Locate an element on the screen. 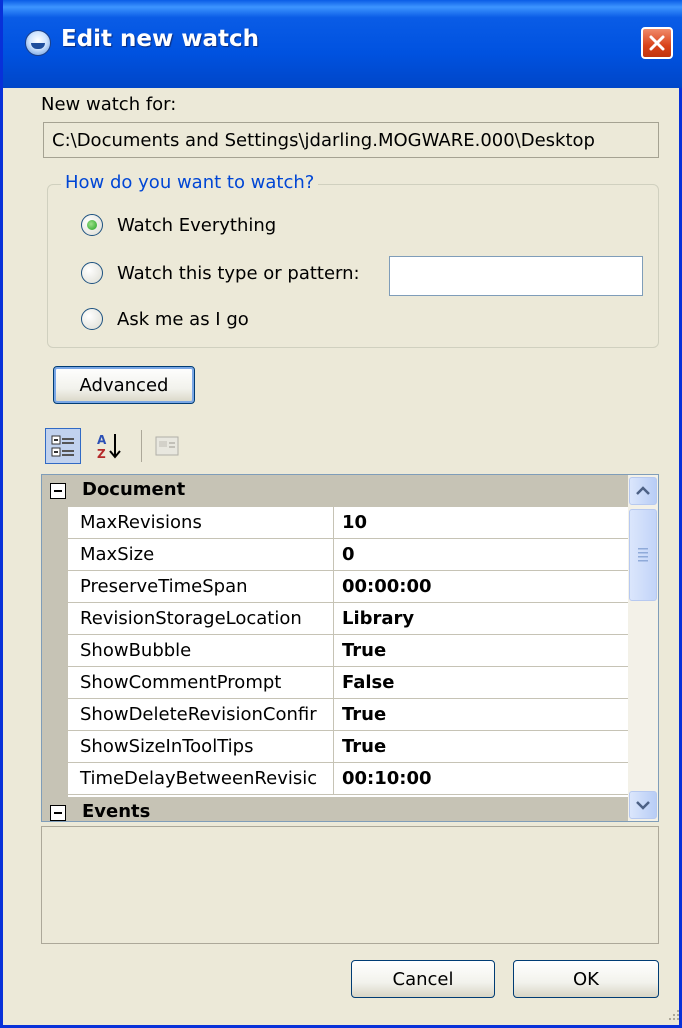  watch-pattern-option: Watch this type or pattern: is located at coordinates (220, 273).